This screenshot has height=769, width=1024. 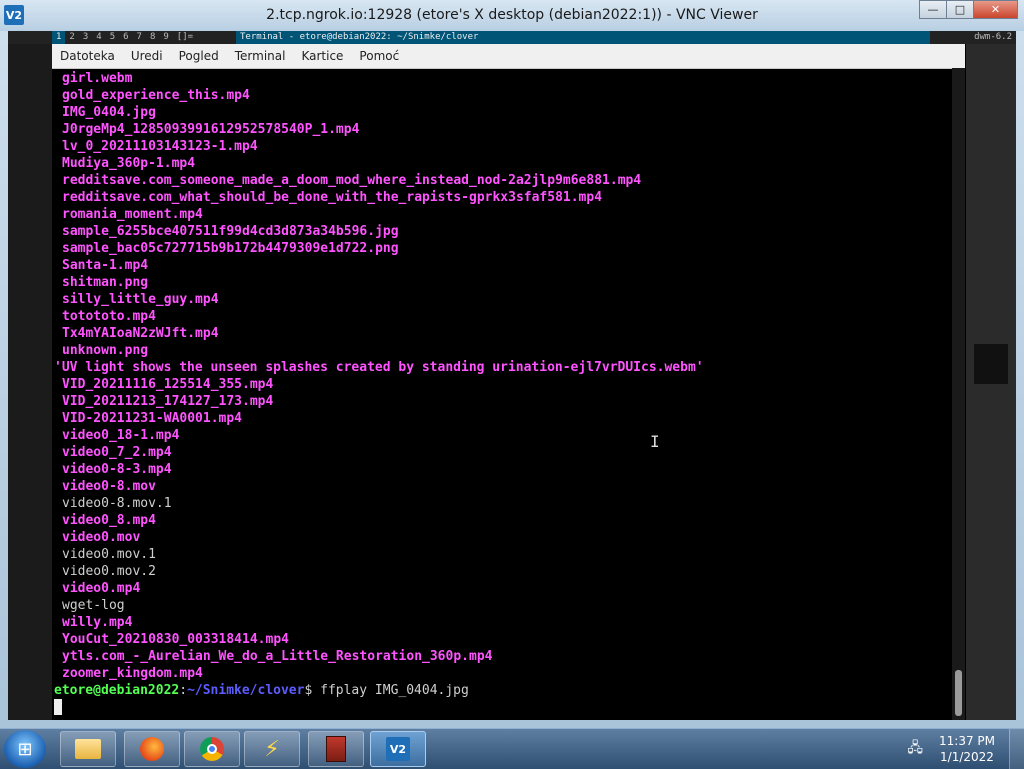 What do you see at coordinates (211, 129) in the screenshot?
I see `terminal-line: J0rgeMp4_1285093991612952578540P_1.mp4` at bounding box center [211, 129].